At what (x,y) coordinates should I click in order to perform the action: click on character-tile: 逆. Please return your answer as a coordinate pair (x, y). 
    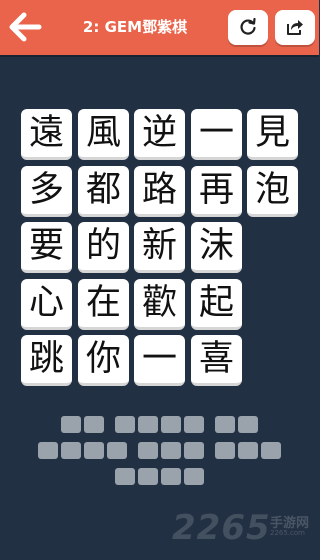
    Looking at the image, I should click on (159, 134).